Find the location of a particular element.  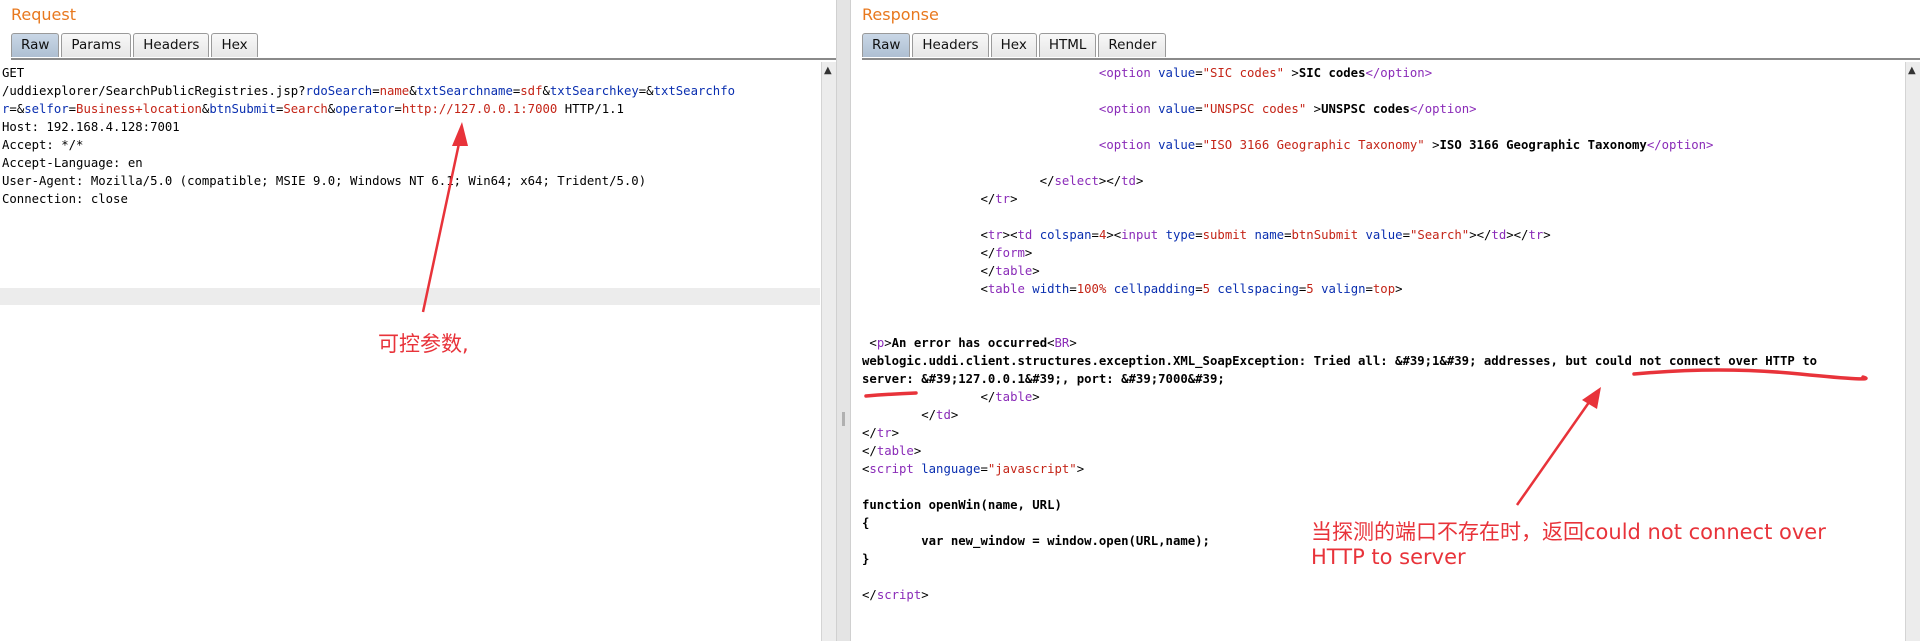

response-tabbar: Raw Headers Hex HTML Render is located at coordinates (1015, 45).